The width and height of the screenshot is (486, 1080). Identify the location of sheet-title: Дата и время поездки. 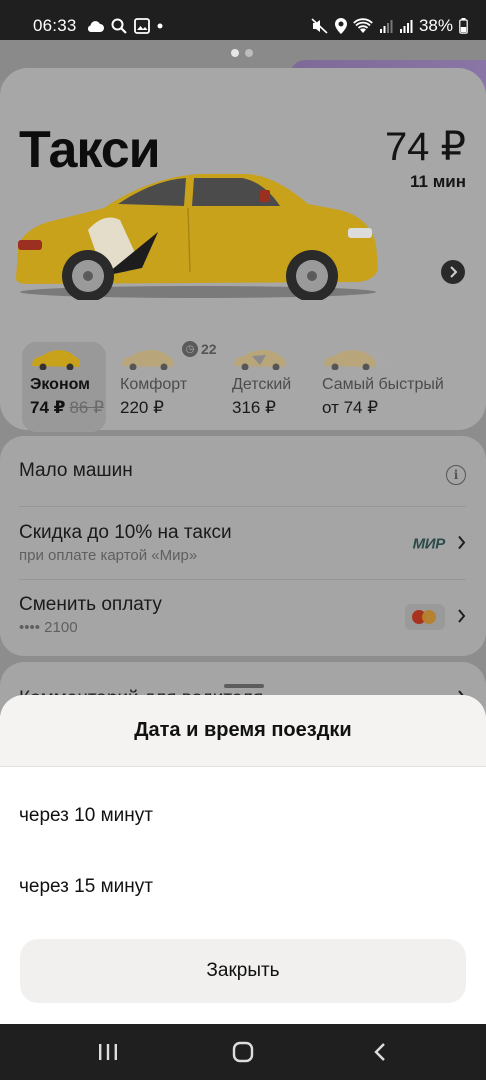
(243, 730).